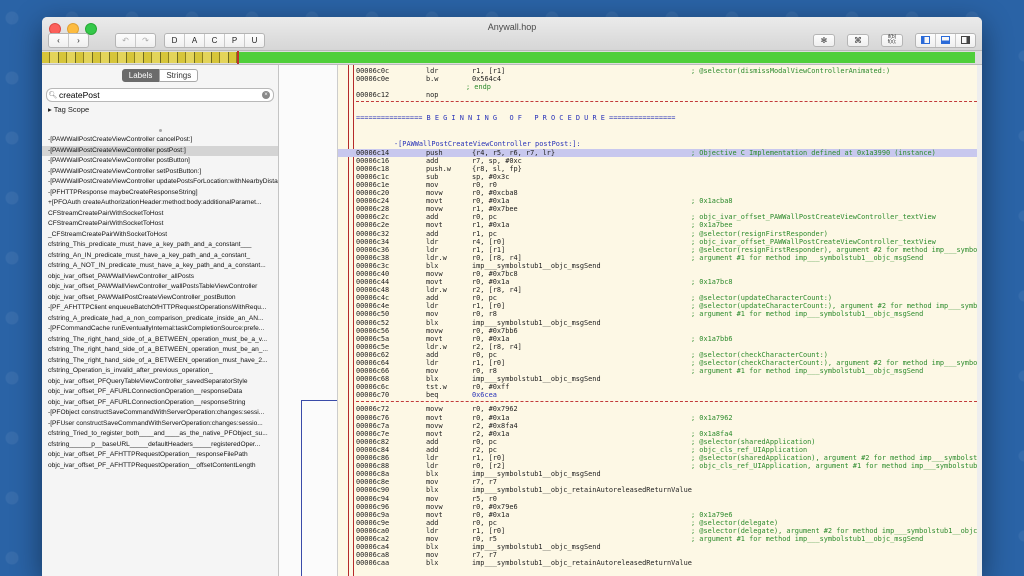 Image resolution: width=1024 pixels, height=576 pixels. What do you see at coordinates (235, 40) in the screenshot?
I see `mode-p-button: P` at bounding box center [235, 40].